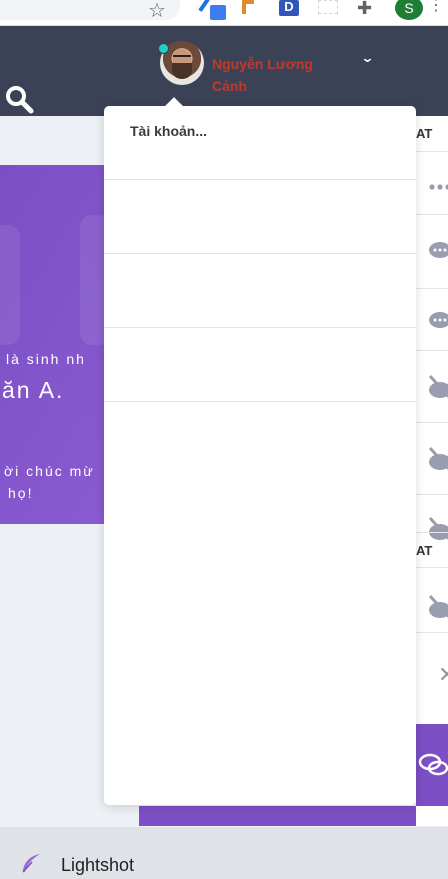 The height and width of the screenshot is (879, 448). I want to click on chat-launcher, so click(432, 765).